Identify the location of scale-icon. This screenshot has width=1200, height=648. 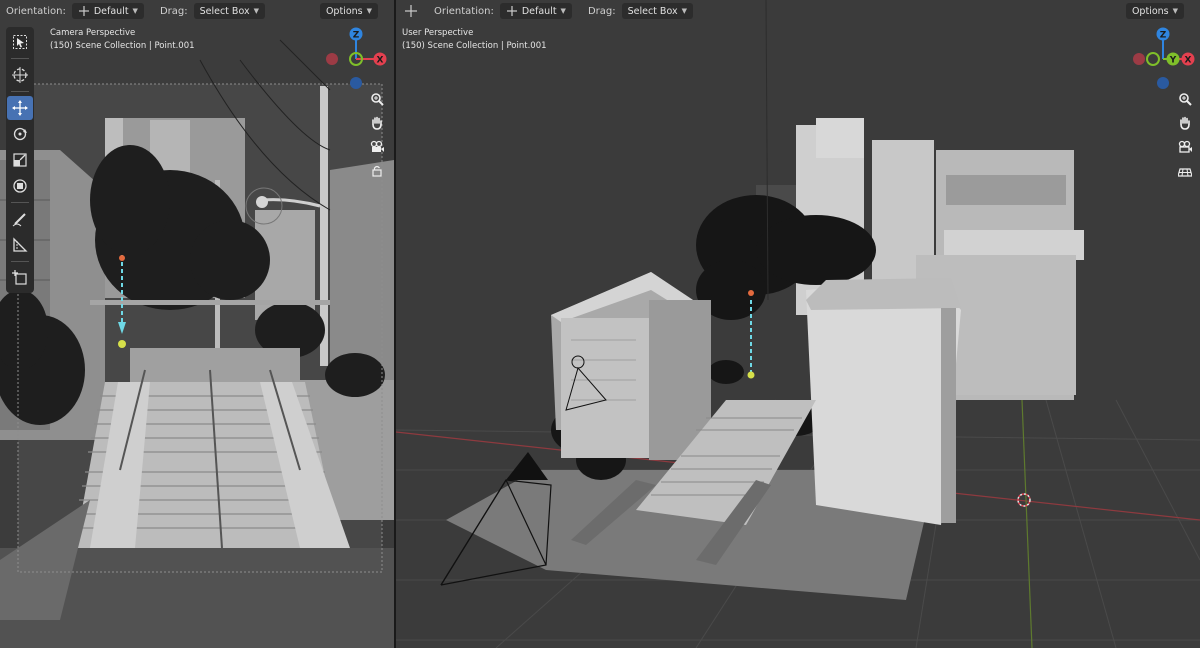
(20, 160).